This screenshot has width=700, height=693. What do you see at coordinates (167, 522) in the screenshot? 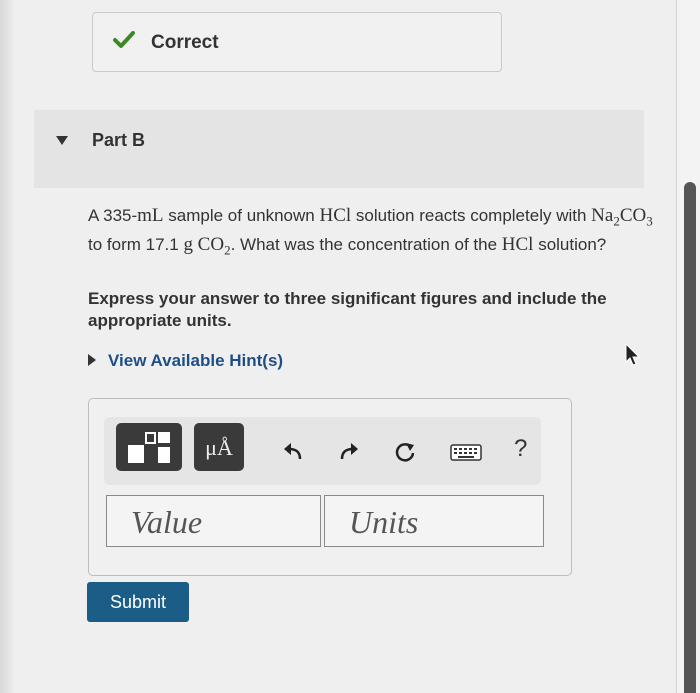
I see `value-placeholder: Value` at bounding box center [167, 522].